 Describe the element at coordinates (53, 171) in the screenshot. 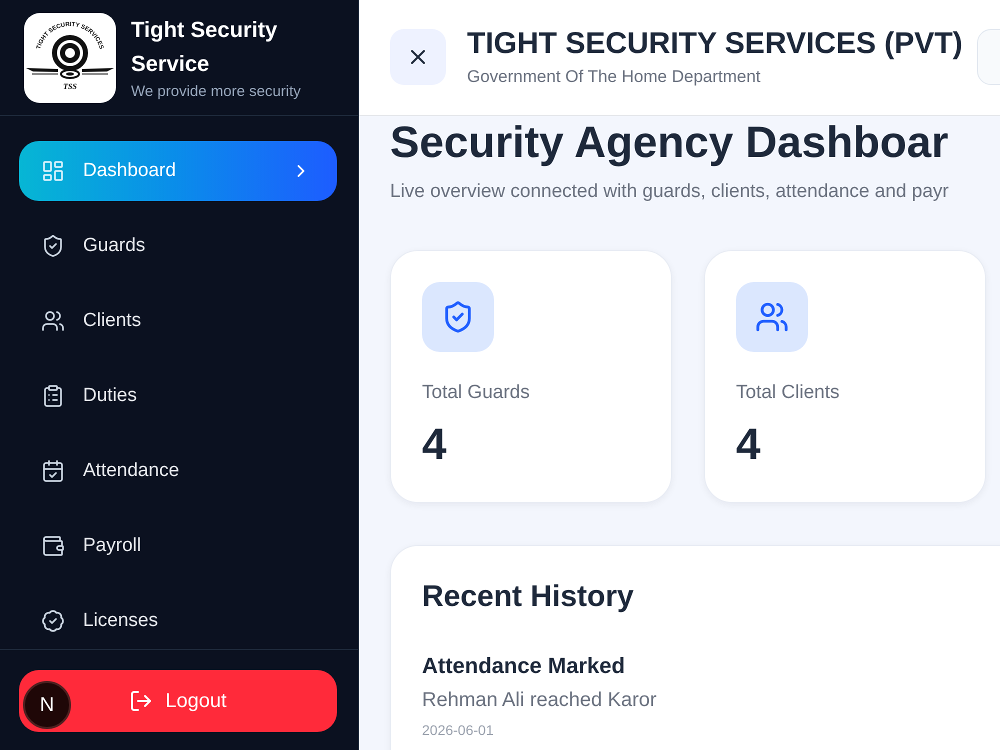

I see `dashboard-grid-icon` at that location.